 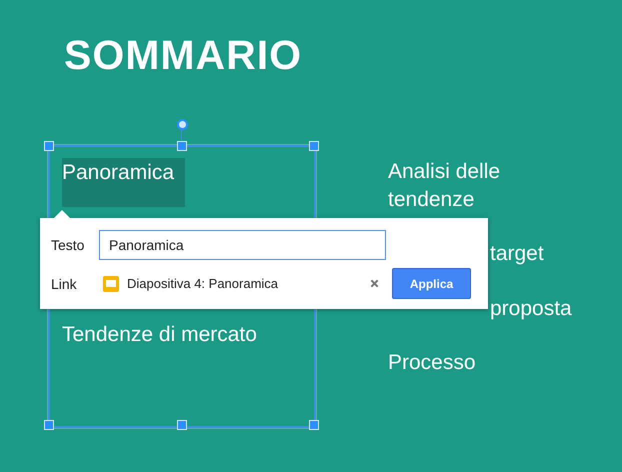 I want to click on field-label: Link, so click(x=64, y=284).